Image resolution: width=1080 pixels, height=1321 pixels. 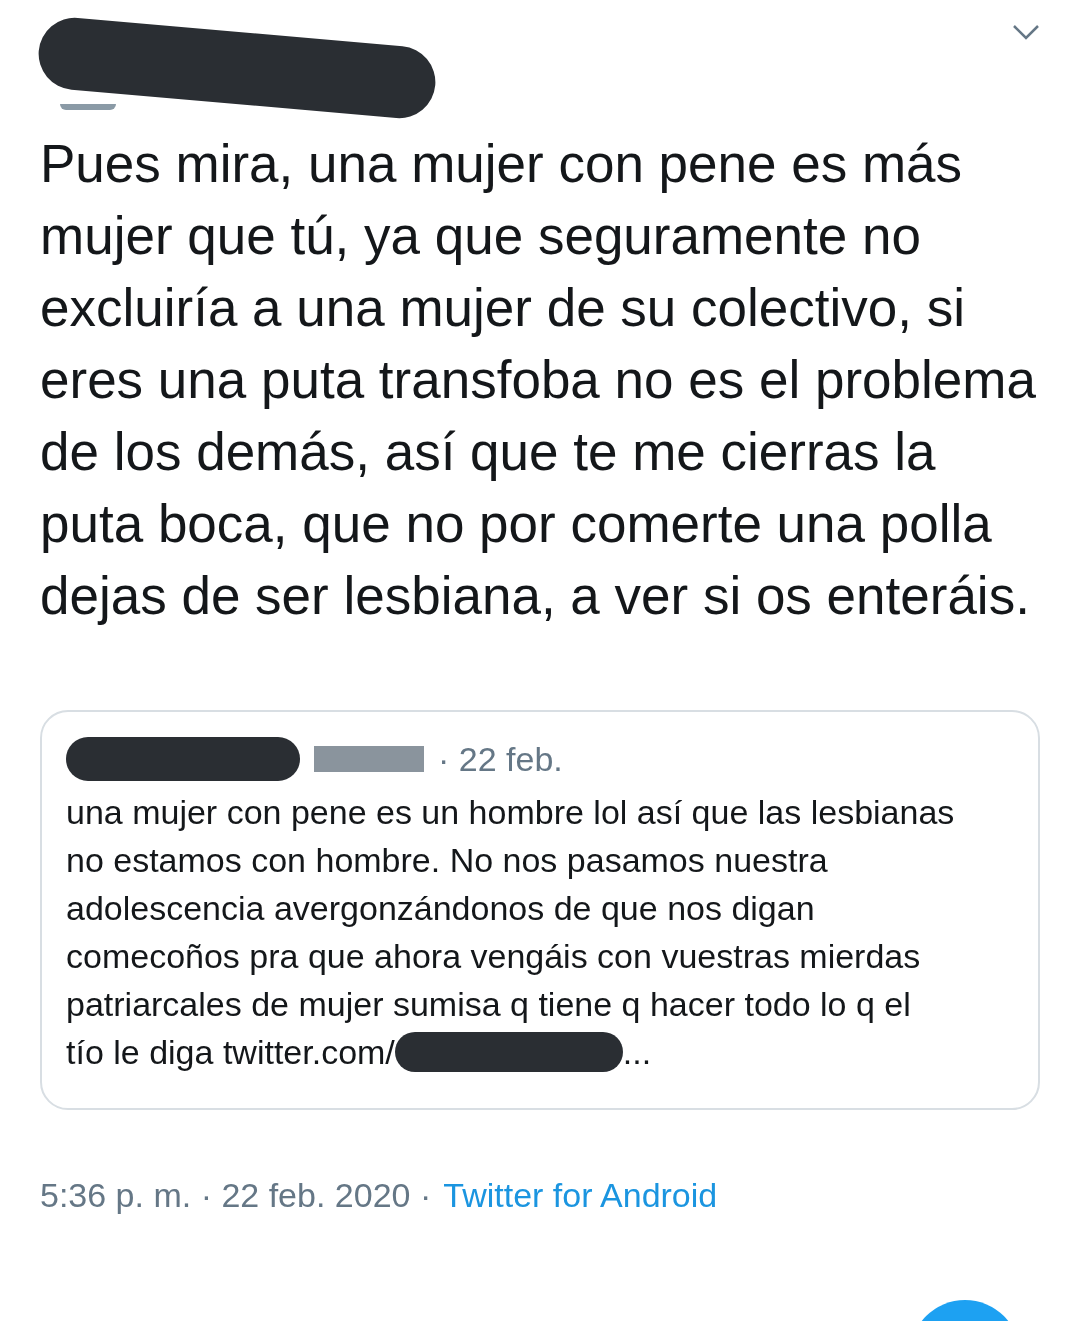 I want to click on caret-icon, so click(x=1026, y=32).